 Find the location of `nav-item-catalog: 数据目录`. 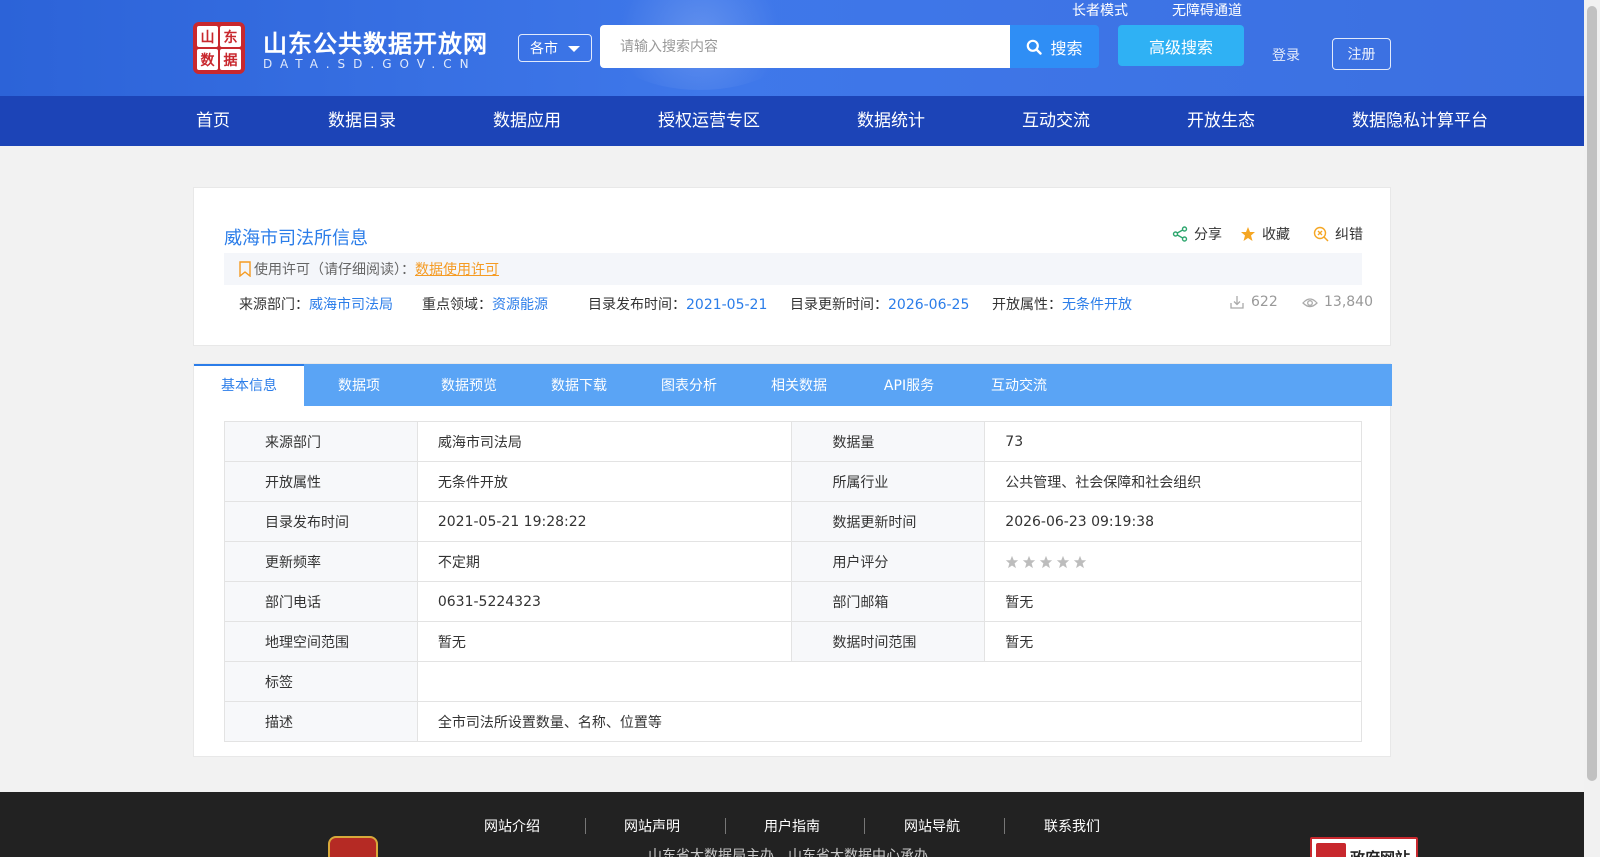

nav-item-catalog: 数据目录 is located at coordinates (362, 121).